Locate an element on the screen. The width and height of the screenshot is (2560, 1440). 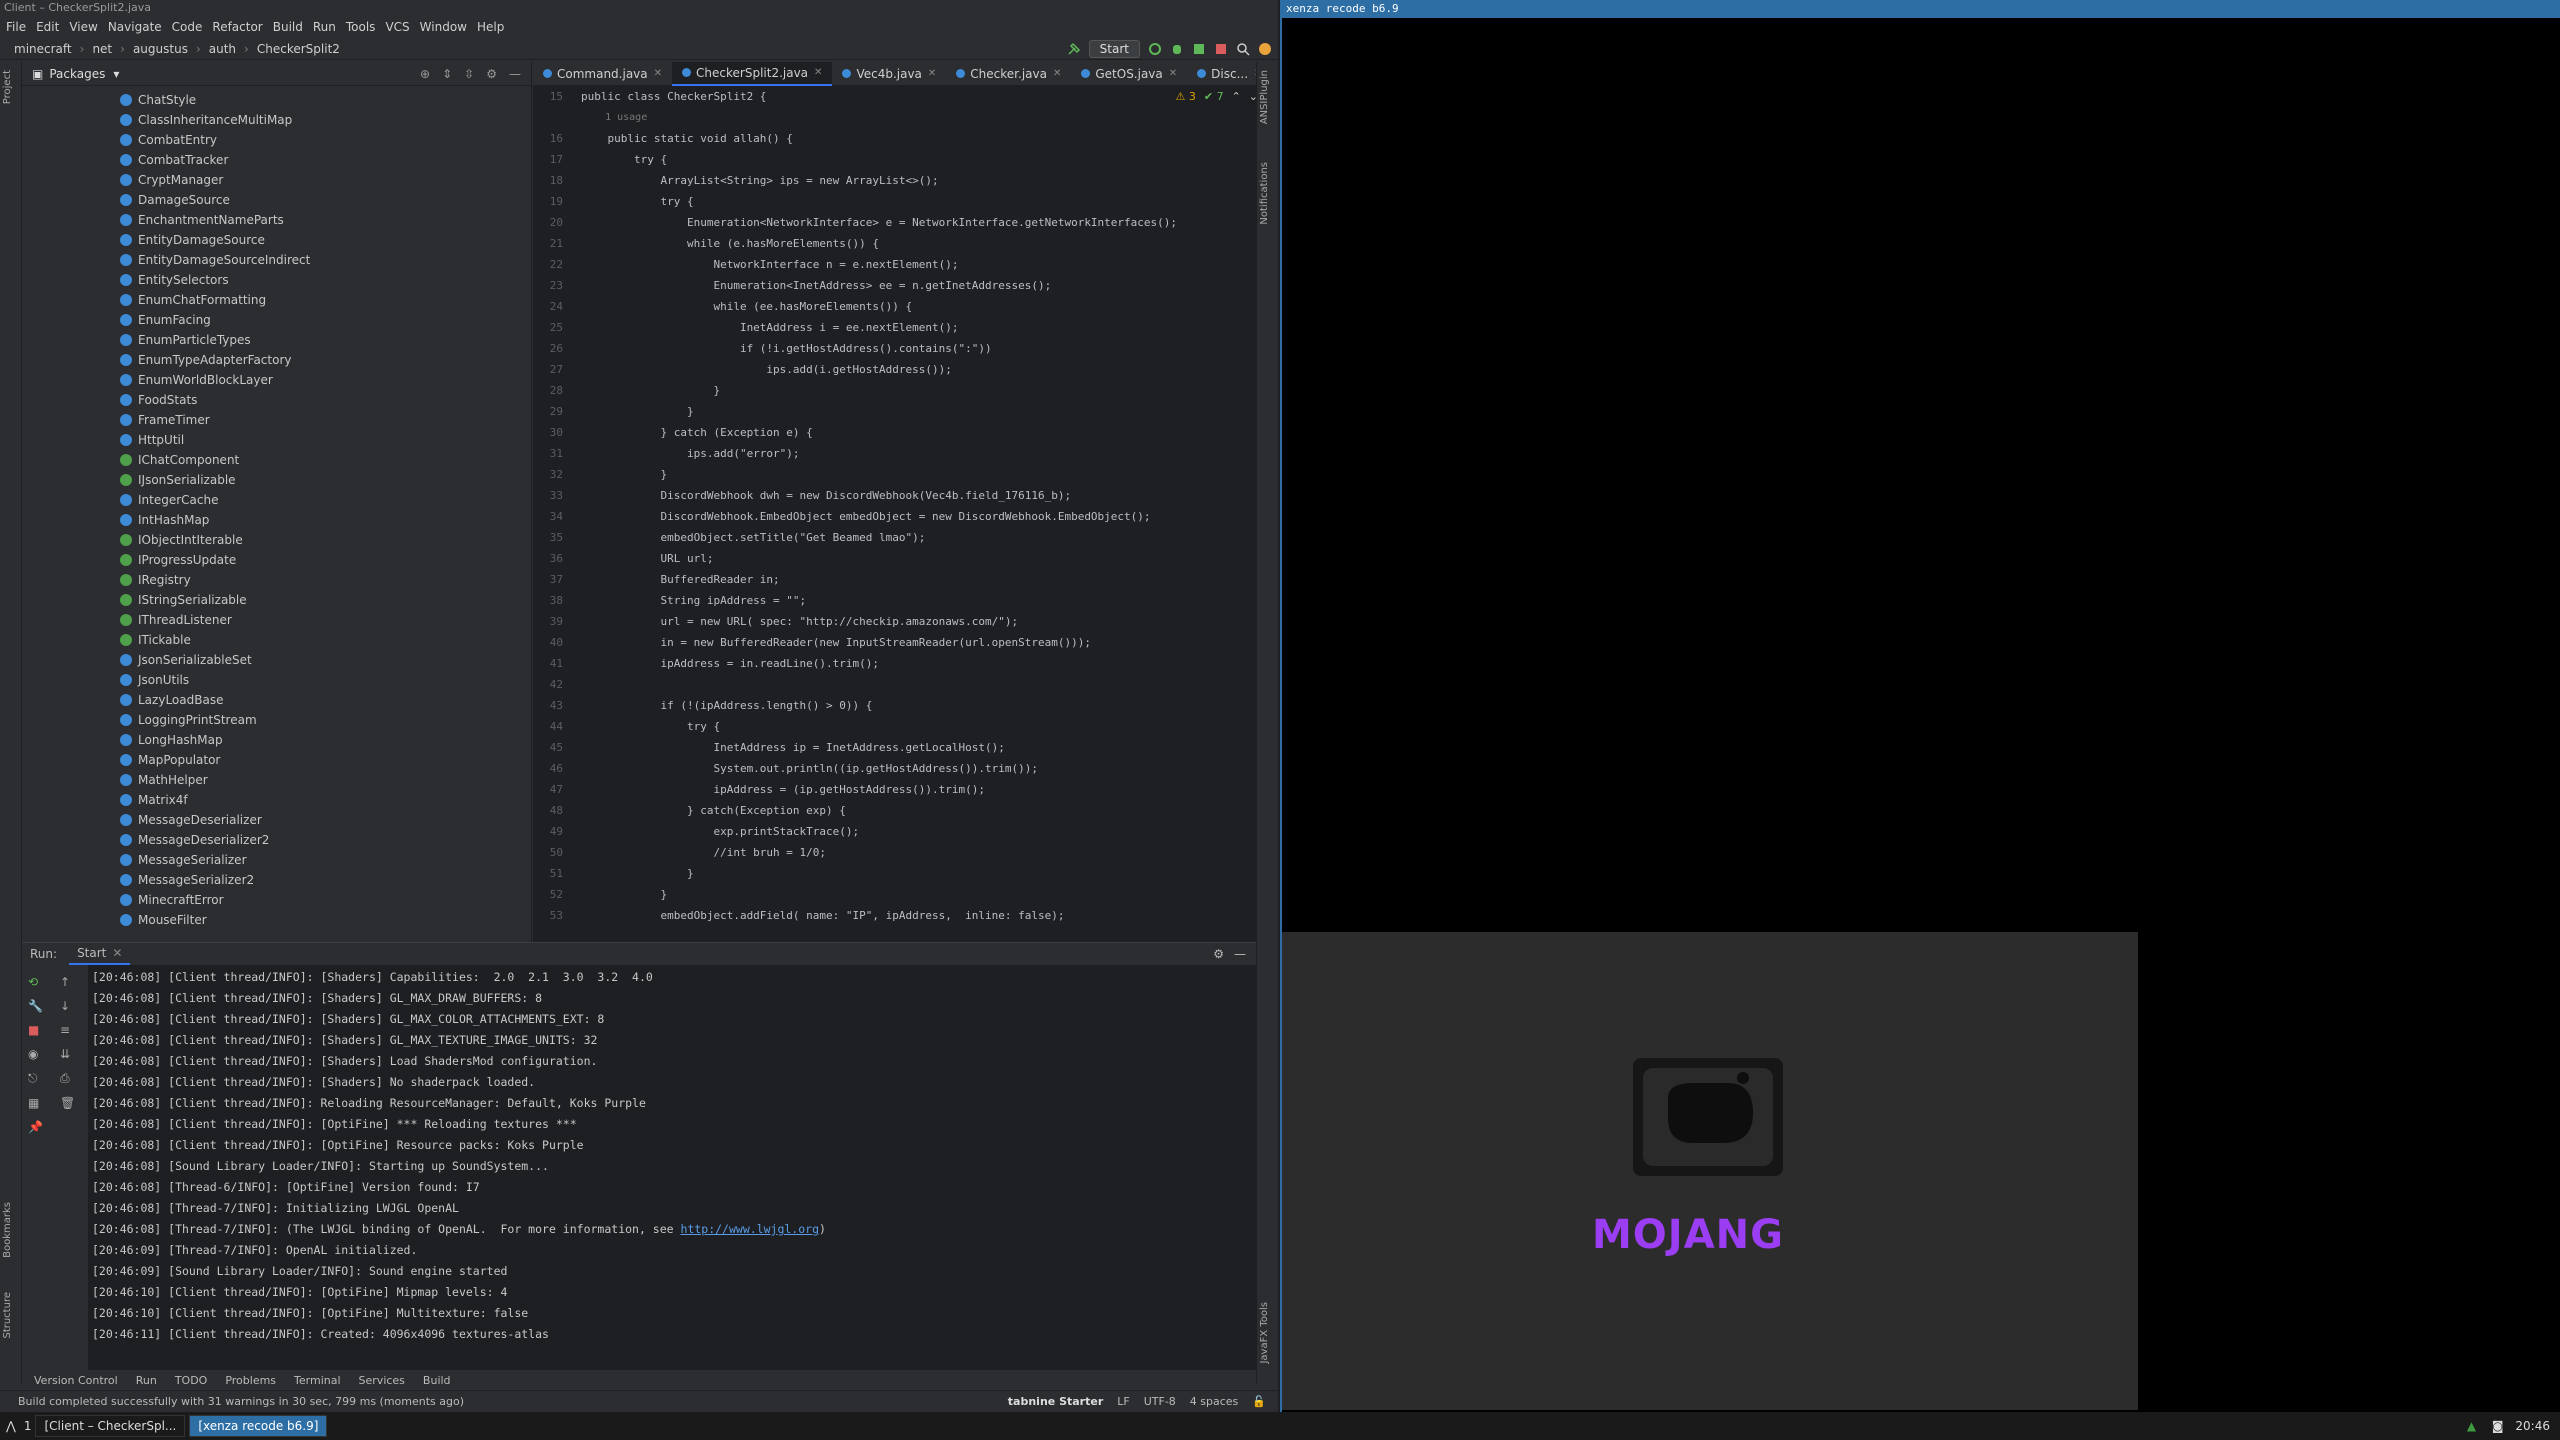
line-number: 18 is located at coordinates (551, 180).